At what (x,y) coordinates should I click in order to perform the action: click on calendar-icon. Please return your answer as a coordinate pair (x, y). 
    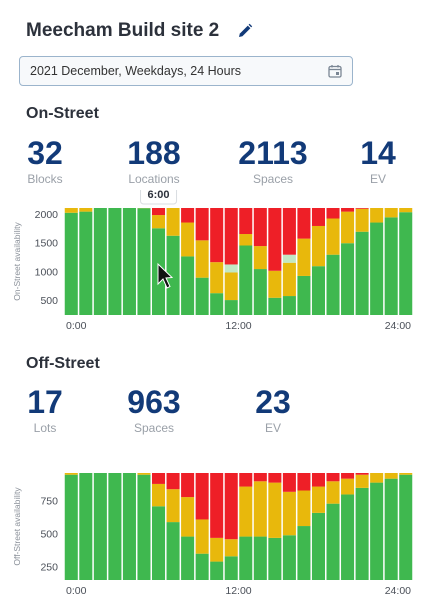
    Looking at the image, I should click on (335, 71).